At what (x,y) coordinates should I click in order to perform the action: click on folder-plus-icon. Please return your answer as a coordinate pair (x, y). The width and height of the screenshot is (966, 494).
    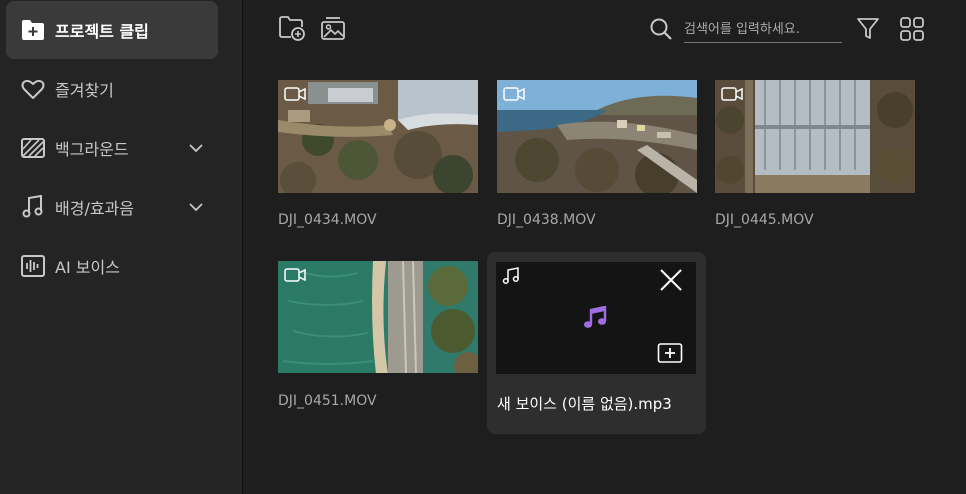
    Looking at the image, I should click on (33, 30).